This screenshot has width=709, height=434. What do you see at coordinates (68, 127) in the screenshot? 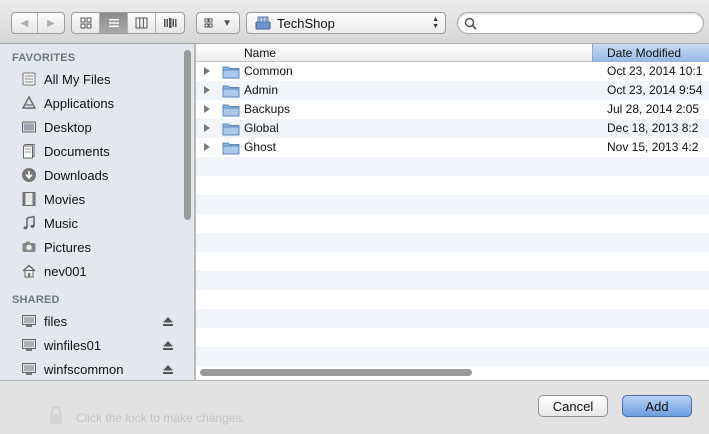
I see `sidebar-item-label: Desktop` at bounding box center [68, 127].